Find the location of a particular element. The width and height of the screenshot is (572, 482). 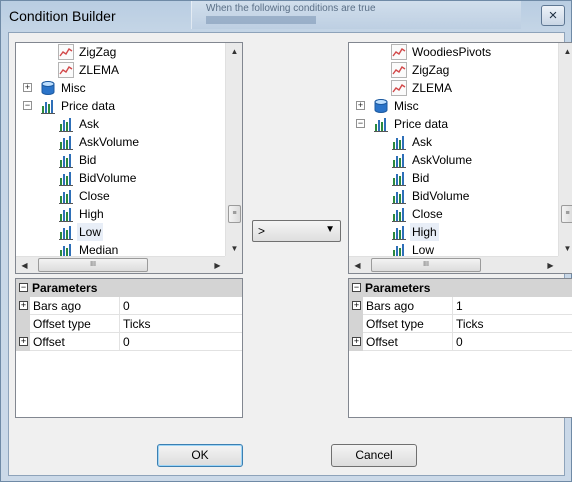

tree-item-label: Misc is located at coordinates (73, 88).